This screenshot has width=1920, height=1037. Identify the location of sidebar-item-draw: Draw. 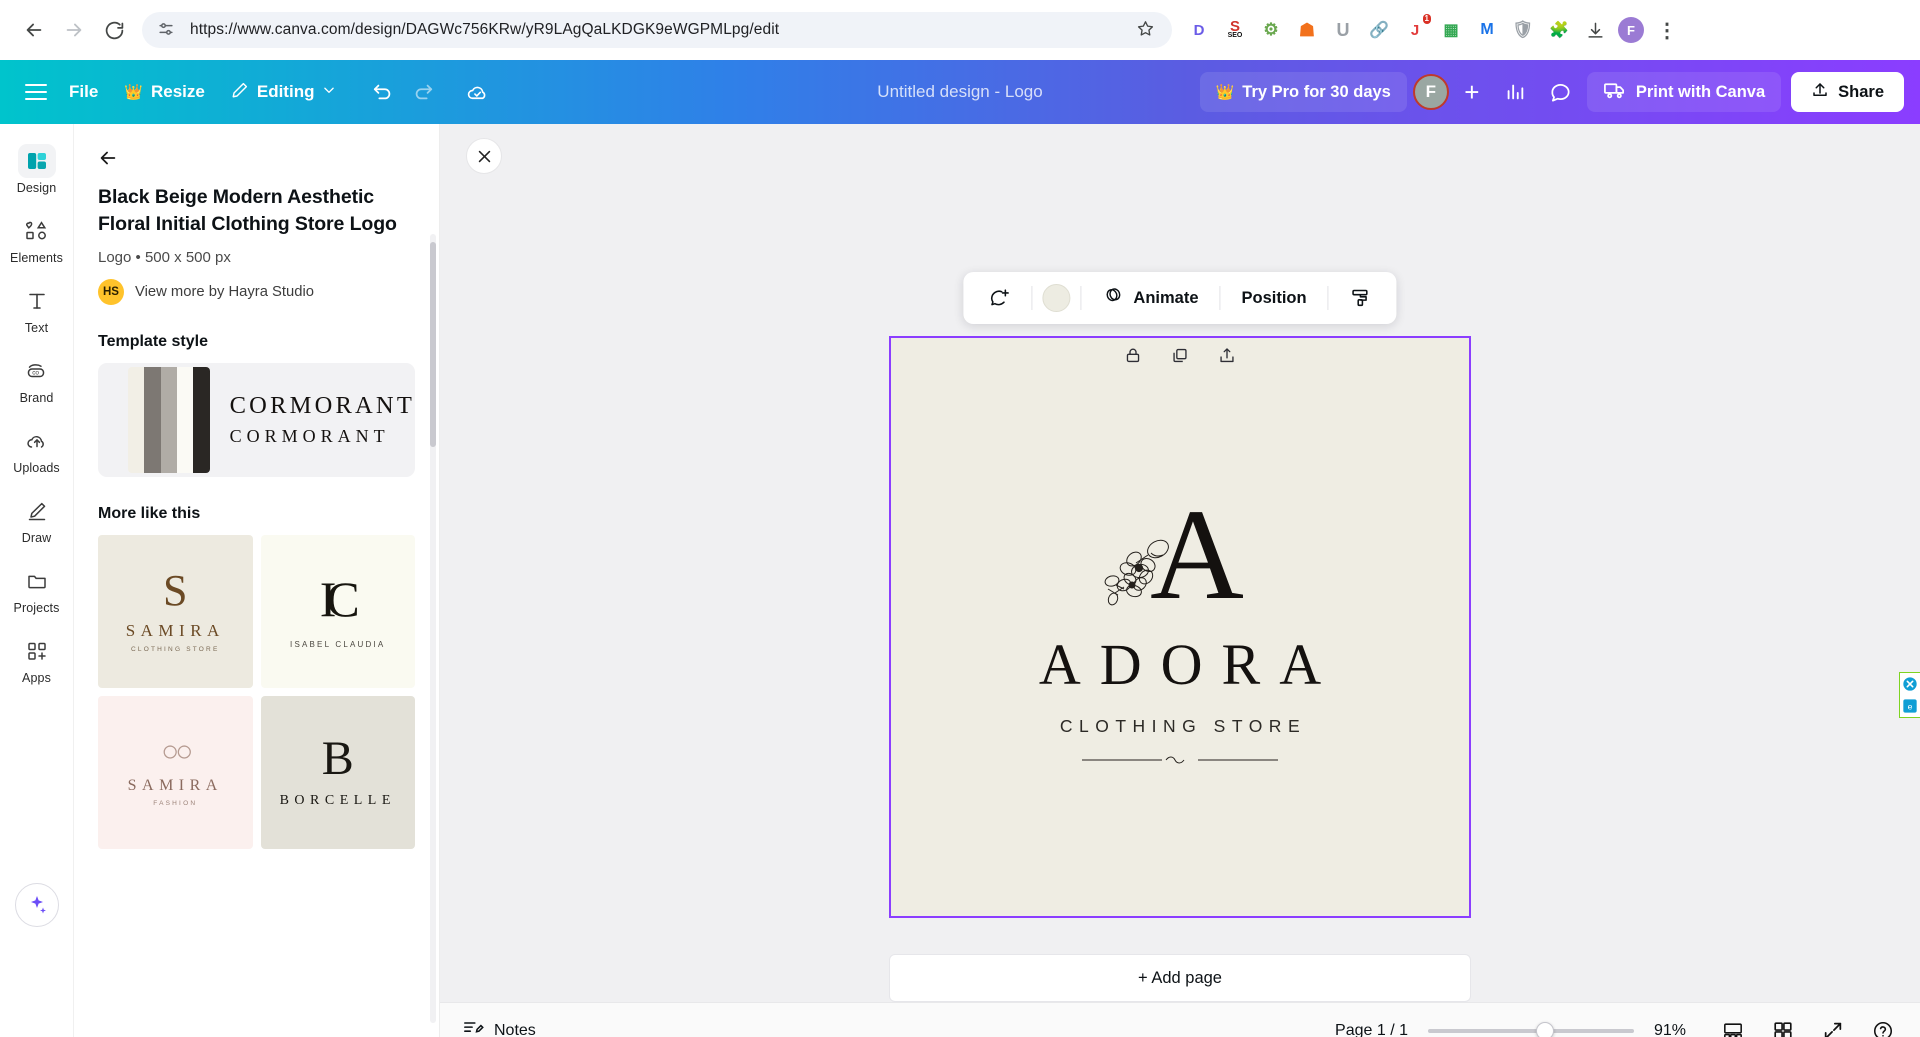
(37, 518).